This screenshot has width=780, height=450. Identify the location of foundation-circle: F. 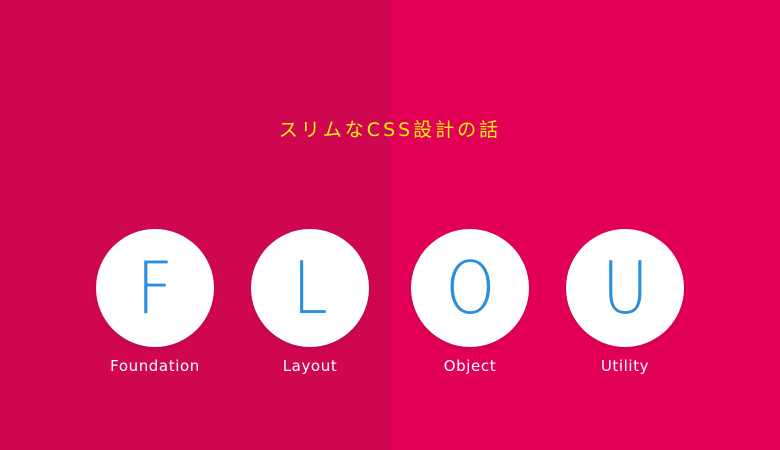
(155, 288).